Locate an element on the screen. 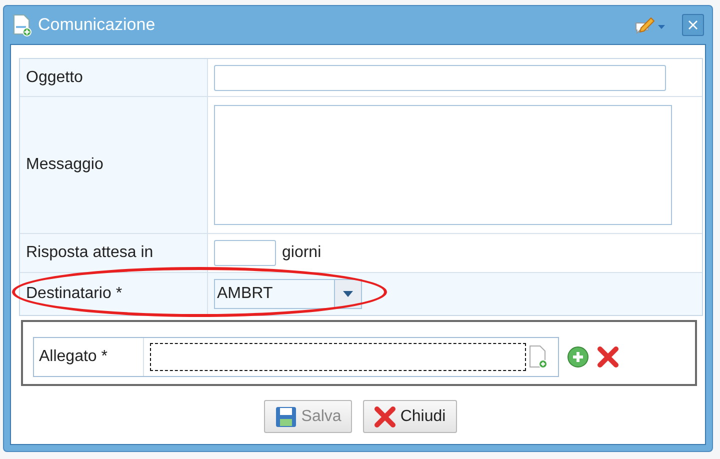 This screenshot has height=459, width=720. field-label: Risposta attesa in is located at coordinates (114, 253).